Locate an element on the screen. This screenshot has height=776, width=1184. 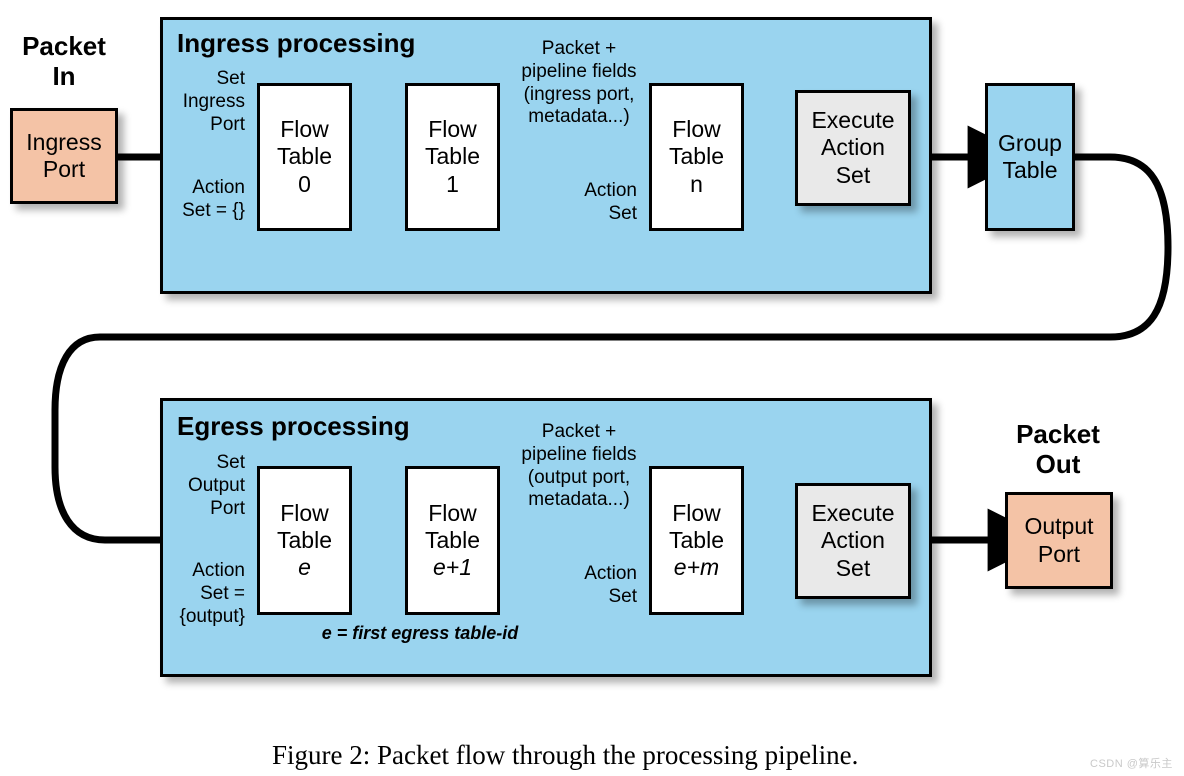
flow-table-e-line1: Flow is located at coordinates (304, 512).